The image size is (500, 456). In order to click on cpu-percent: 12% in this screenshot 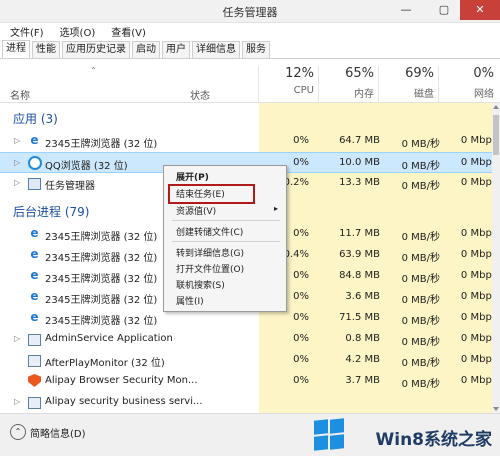, I will do `click(299, 73)`.